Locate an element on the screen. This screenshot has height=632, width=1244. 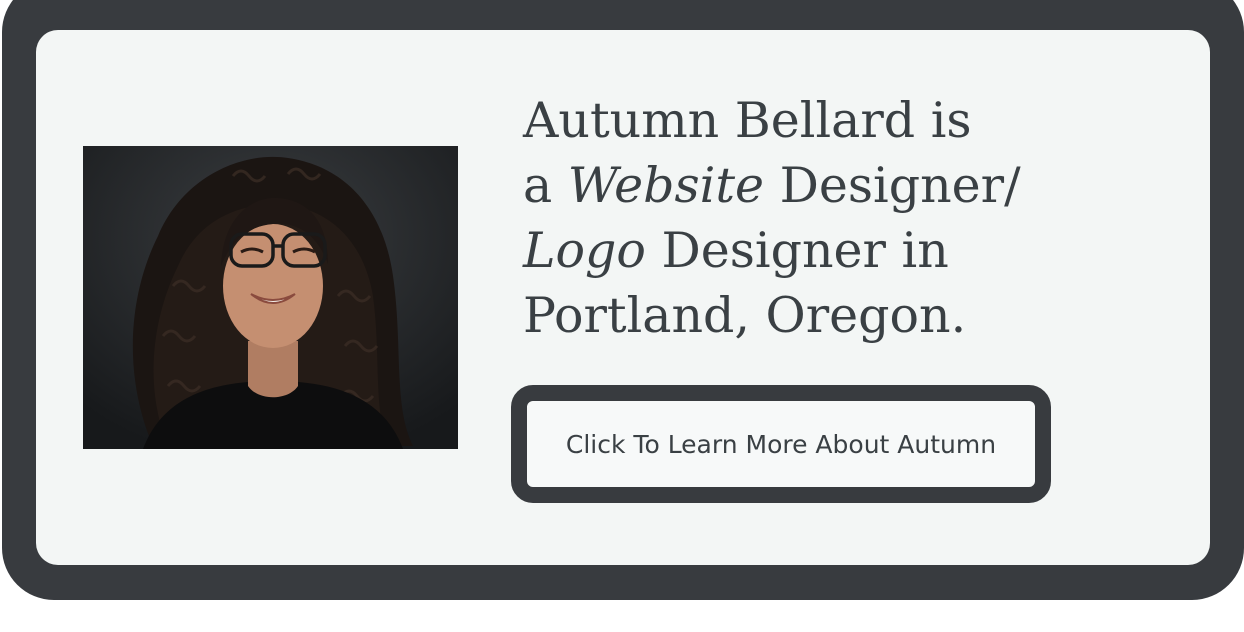
headline-role-logo-suffix: Designer in is located at coordinates (797, 250).